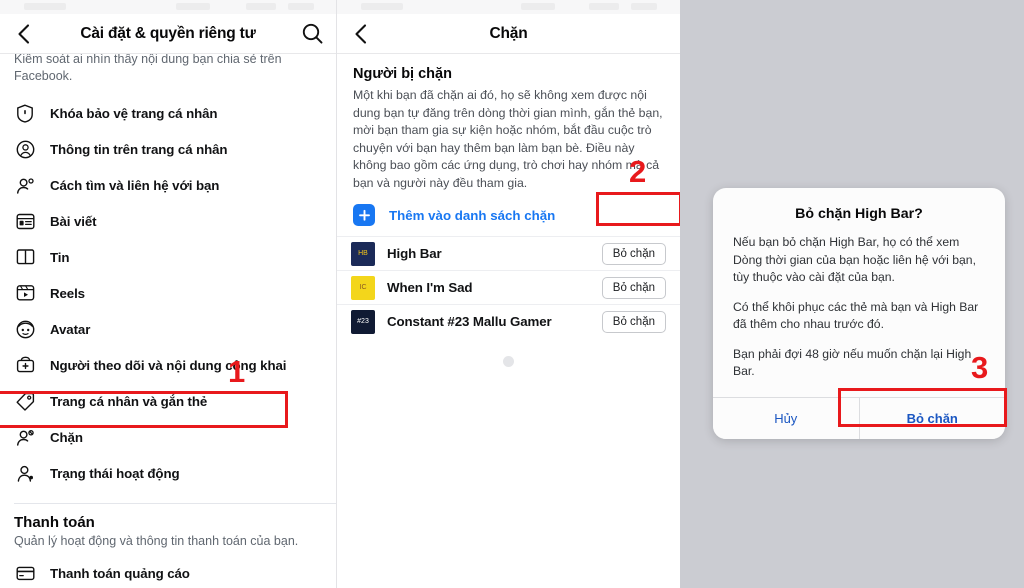 The width and height of the screenshot is (1024, 588). What do you see at coordinates (25, 293) in the screenshot?
I see `reels-icon` at bounding box center [25, 293].